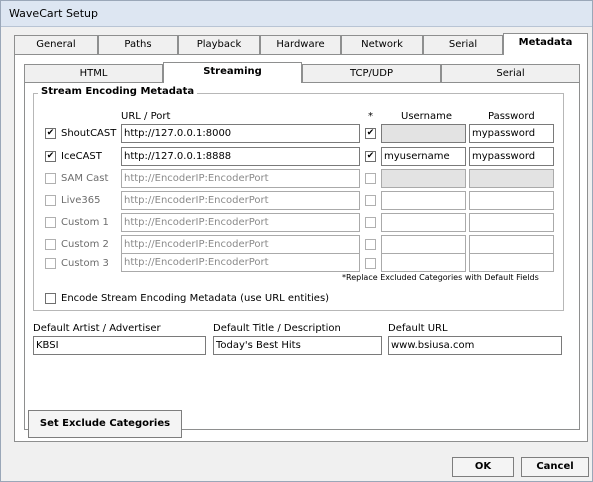 The image size is (593, 482). Describe the element at coordinates (463, 45) in the screenshot. I see `tab-serial: Serial` at that location.